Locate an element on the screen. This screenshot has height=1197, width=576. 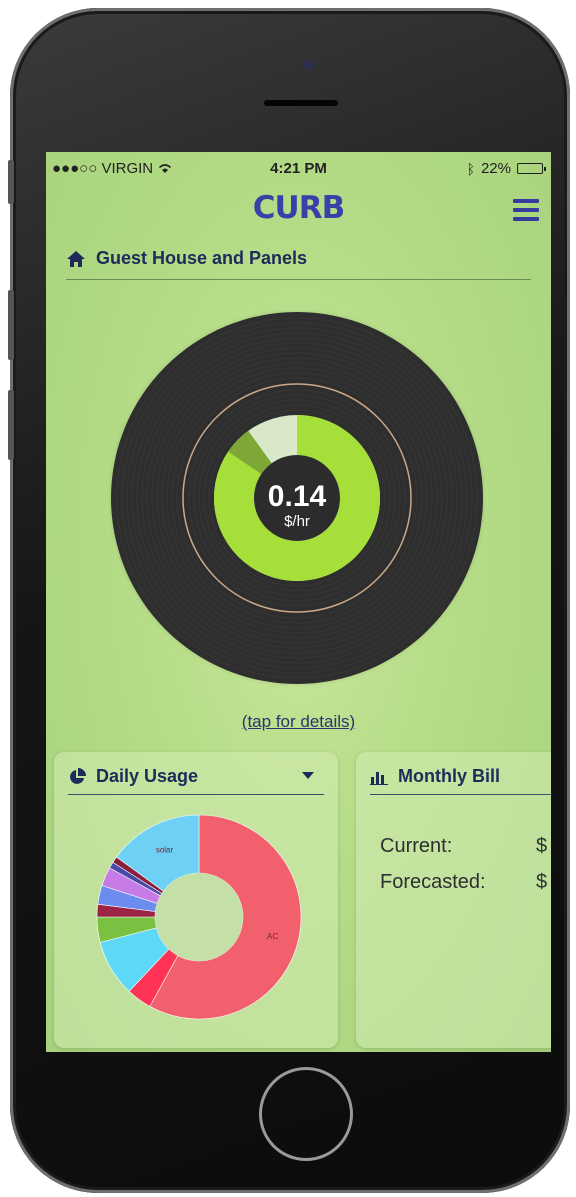
bill-rows: Current: $ Forecasted: $ is located at coordinates (463, 864).